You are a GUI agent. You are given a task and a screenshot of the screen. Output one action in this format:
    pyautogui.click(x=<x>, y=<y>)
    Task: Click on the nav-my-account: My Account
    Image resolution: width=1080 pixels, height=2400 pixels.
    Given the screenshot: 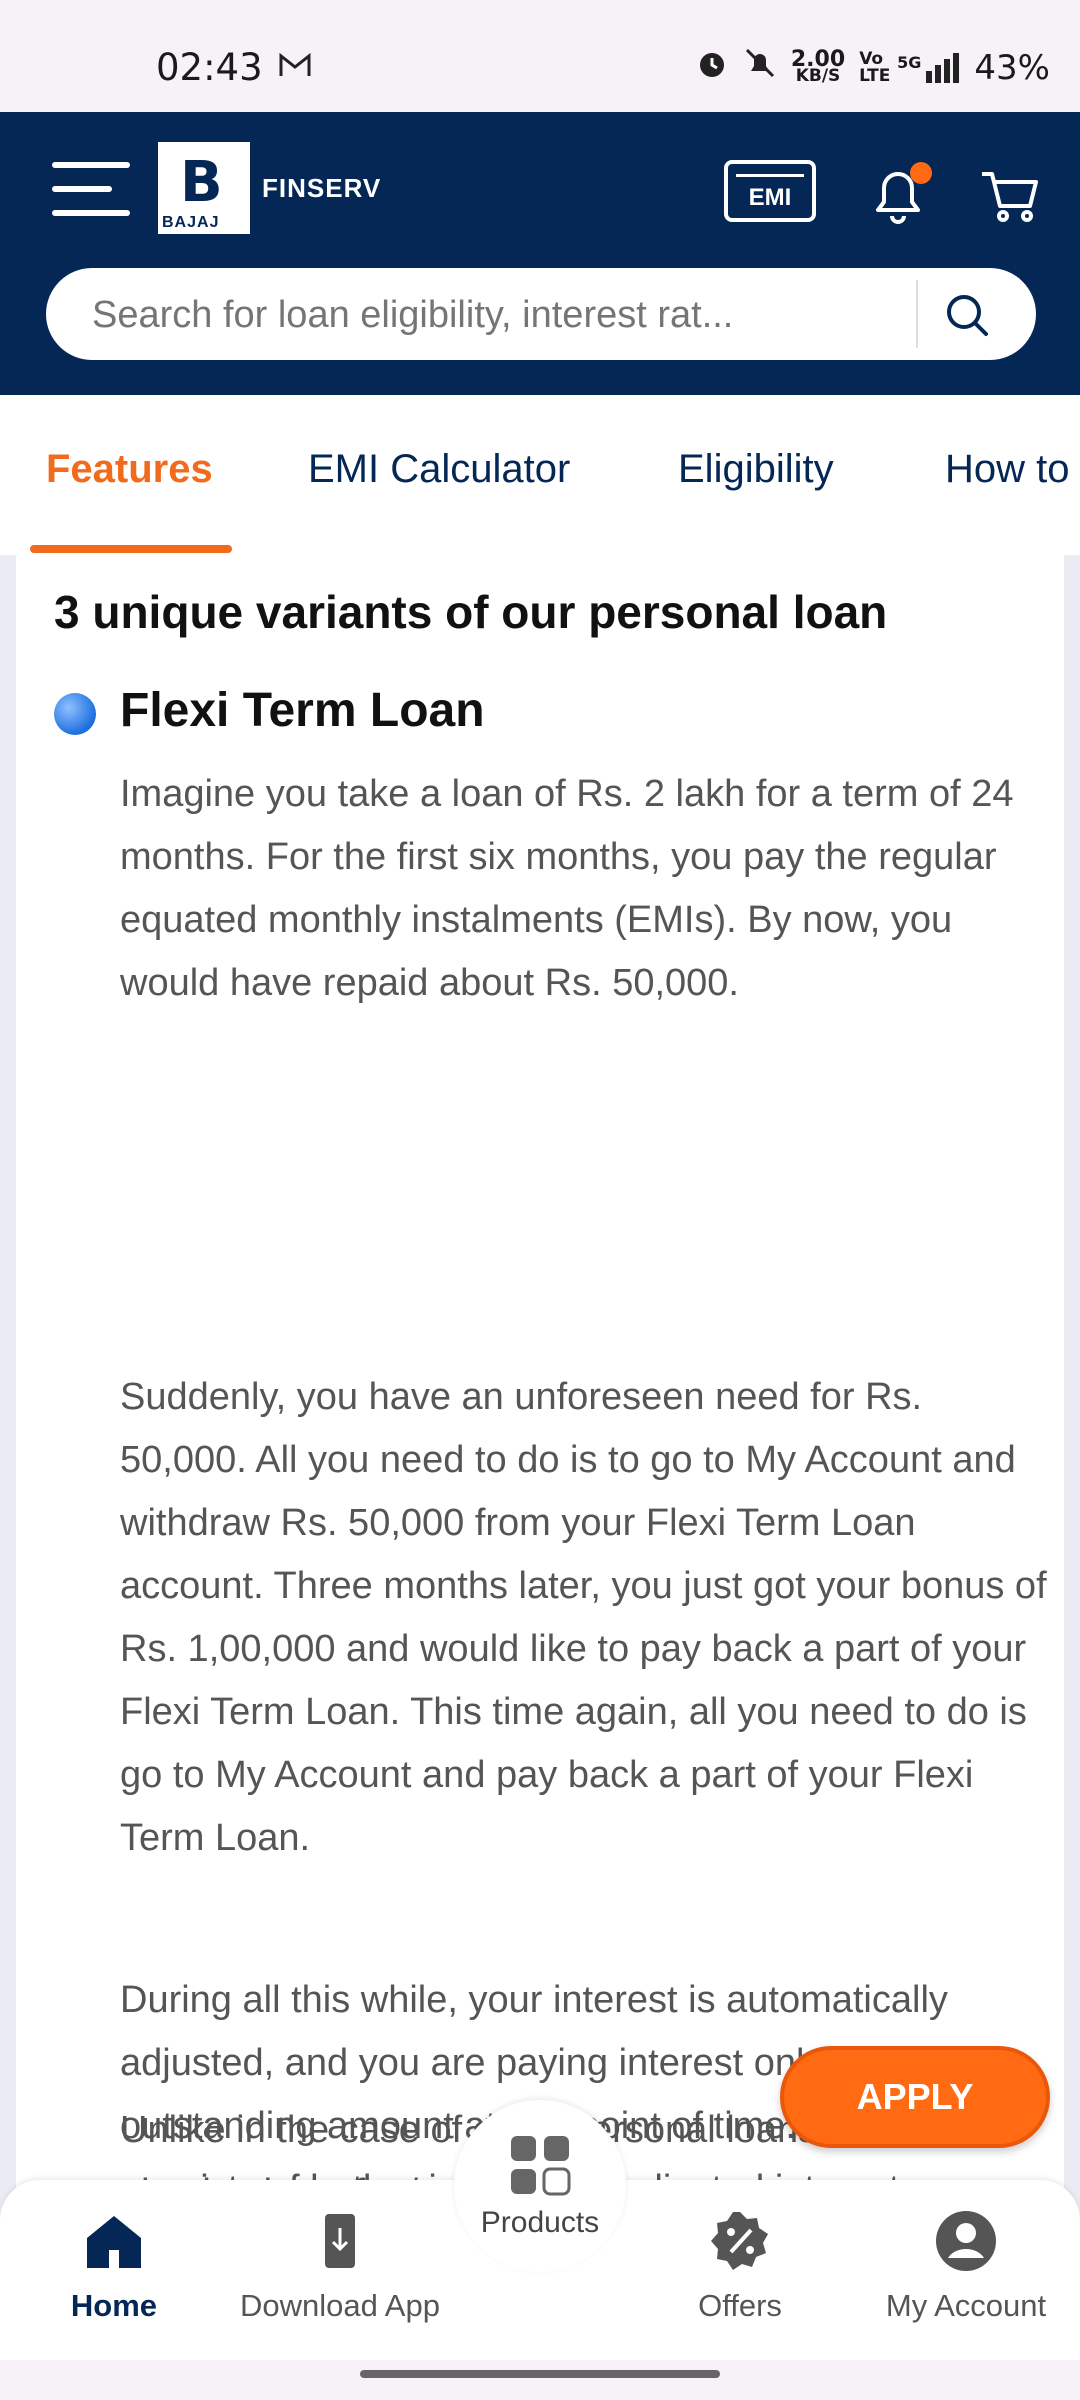 What is the action you would take?
    pyautogui.click(x=966, y=2266)
    